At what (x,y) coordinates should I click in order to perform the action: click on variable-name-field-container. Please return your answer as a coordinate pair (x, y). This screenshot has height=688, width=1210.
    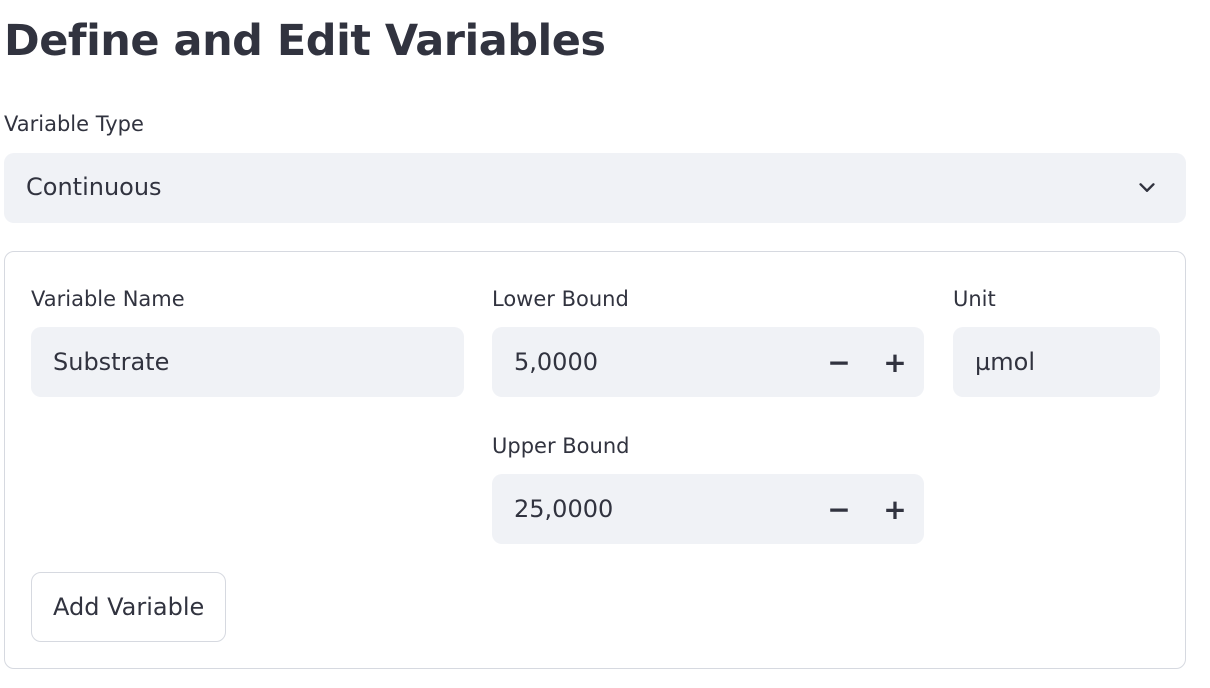
    Looking at the image, I should click on (247, 362).